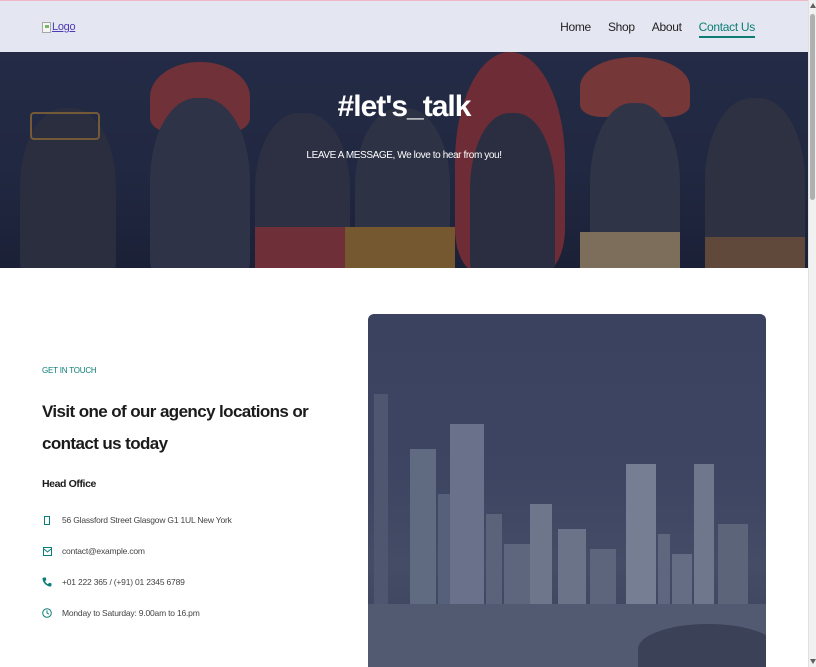  What do you see at coordinates (46, 27) in the screenshot?
I see `broken-image-icon` at bounding box center [46, 27].